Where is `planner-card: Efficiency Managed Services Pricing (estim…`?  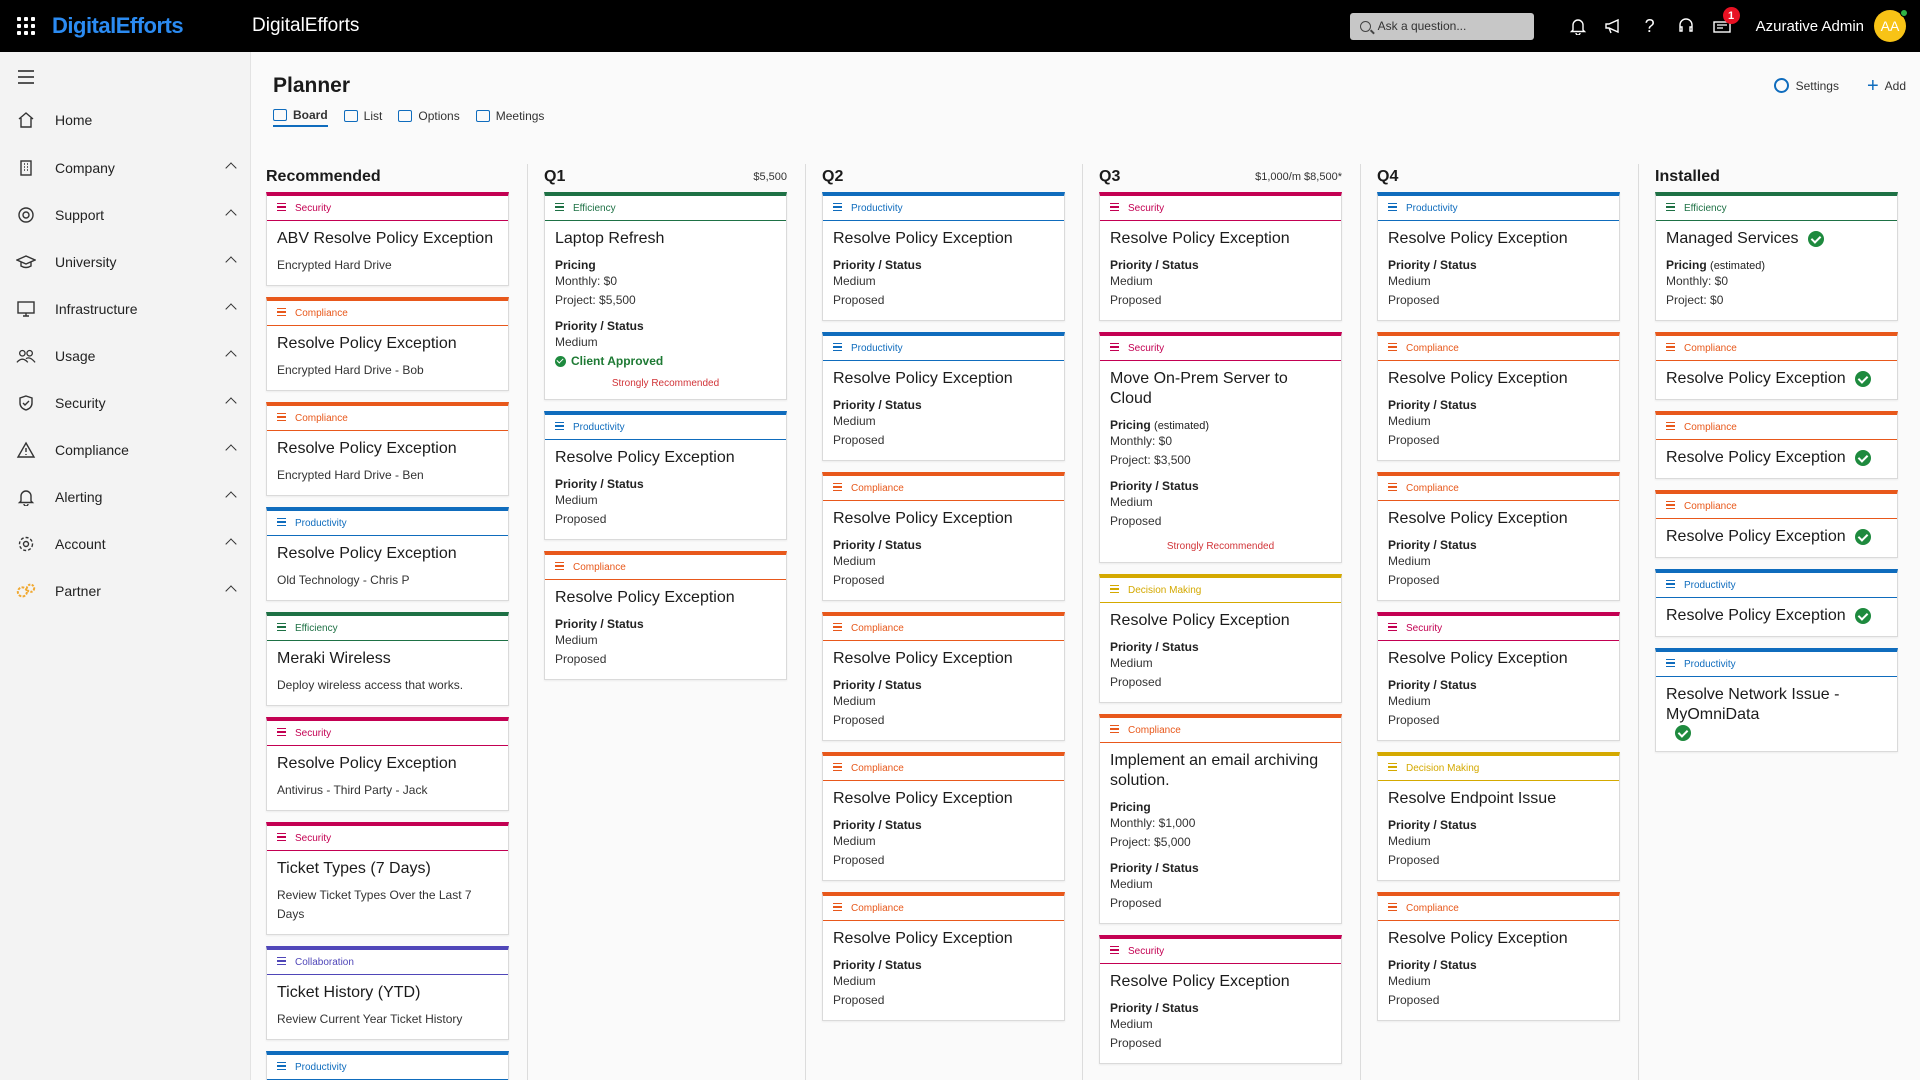 planner-card: Efficiency Managed Services Pricing (estim… is located at coordinates (1776, 256).